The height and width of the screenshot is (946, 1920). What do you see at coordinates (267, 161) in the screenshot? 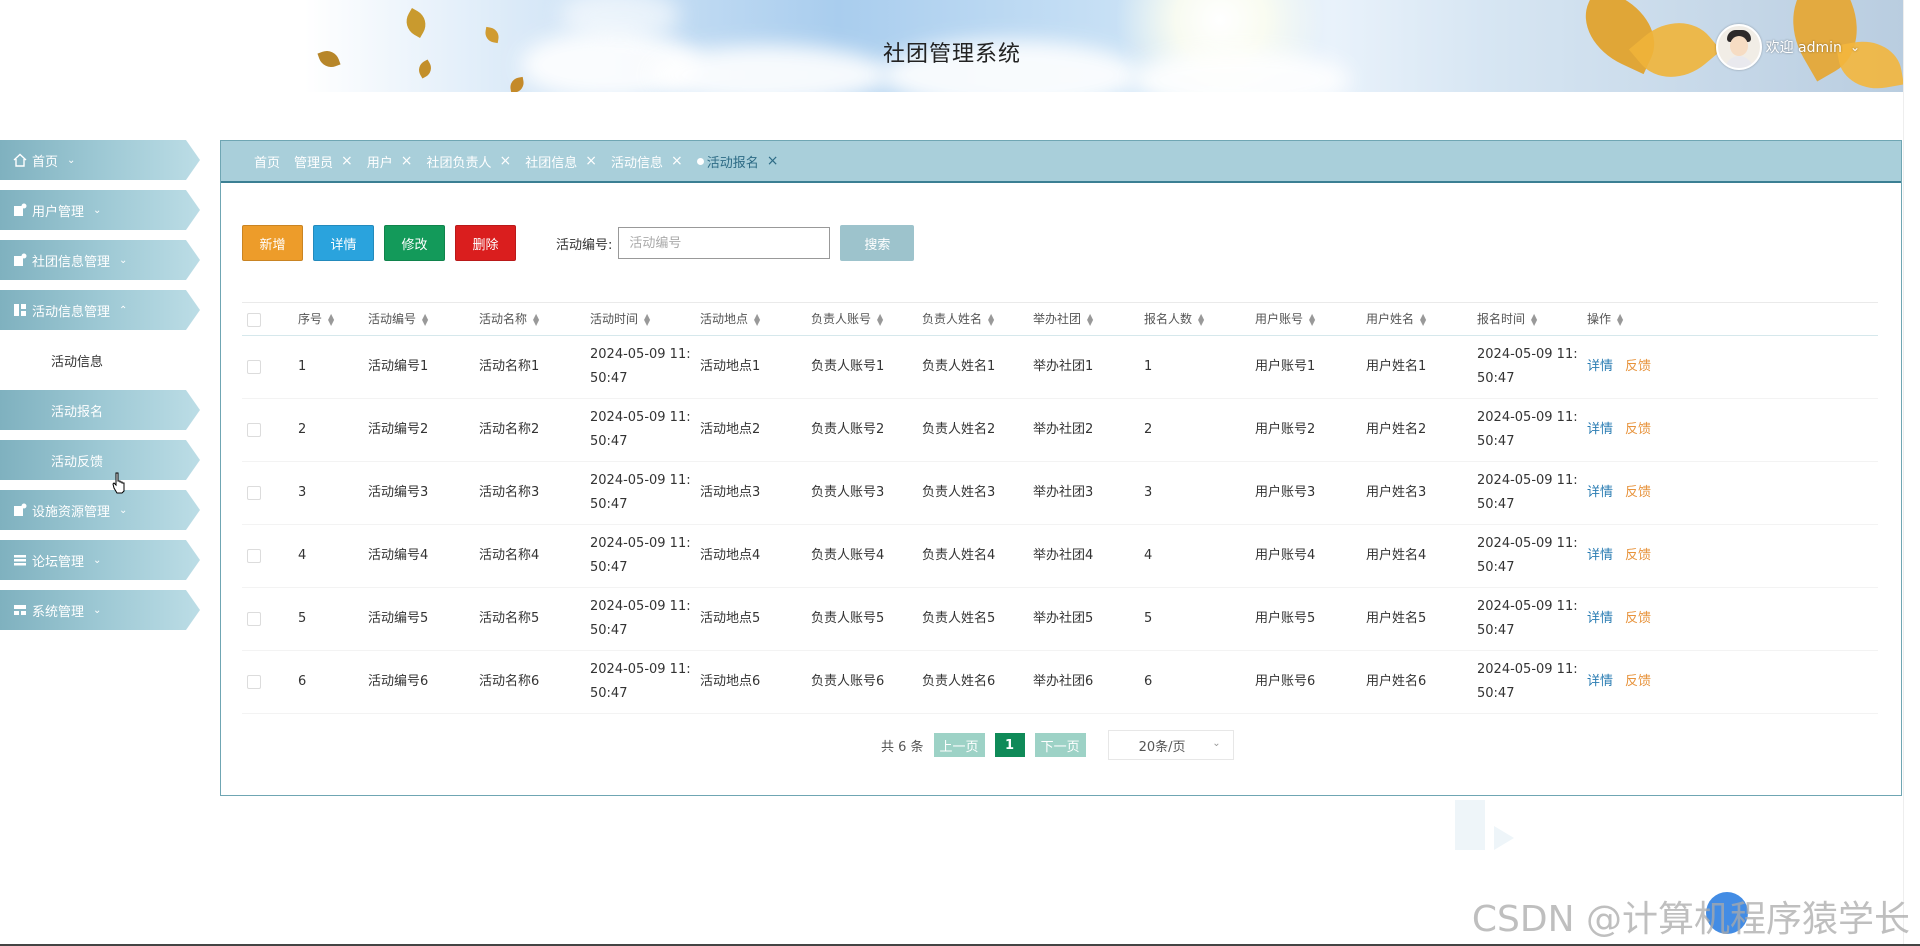
I see `tab-home: 首页` at bounding box center [267, 161].